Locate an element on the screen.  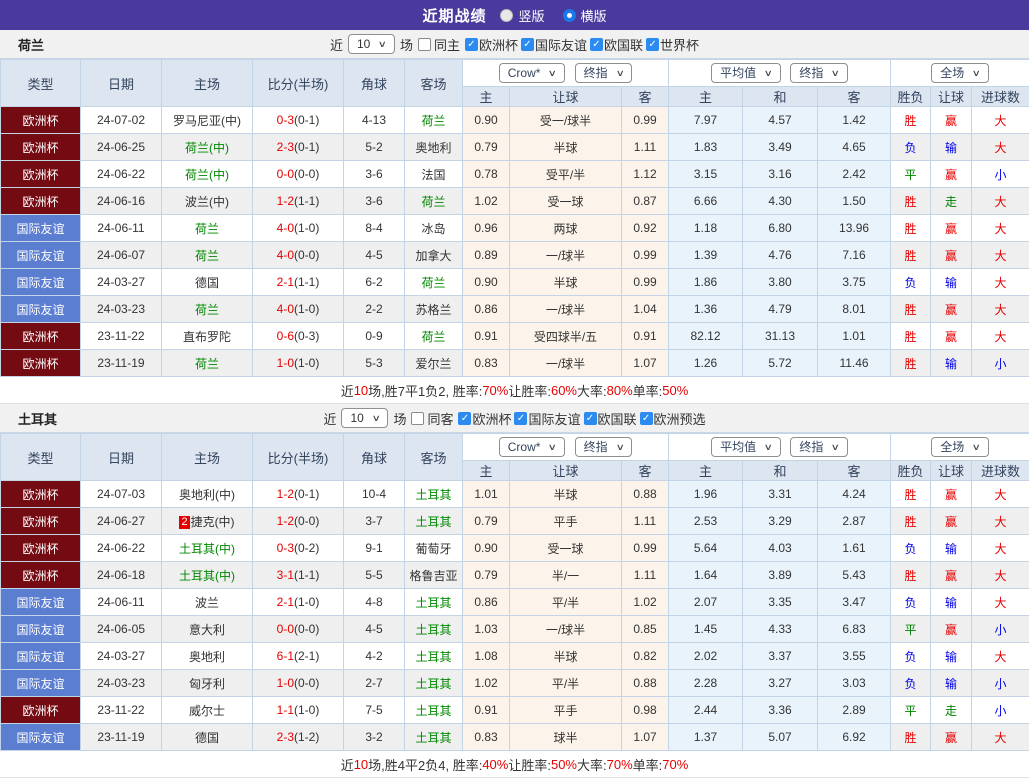
home-team-cell: 罗马尼亚(中) is located at coordinates (207, 120).